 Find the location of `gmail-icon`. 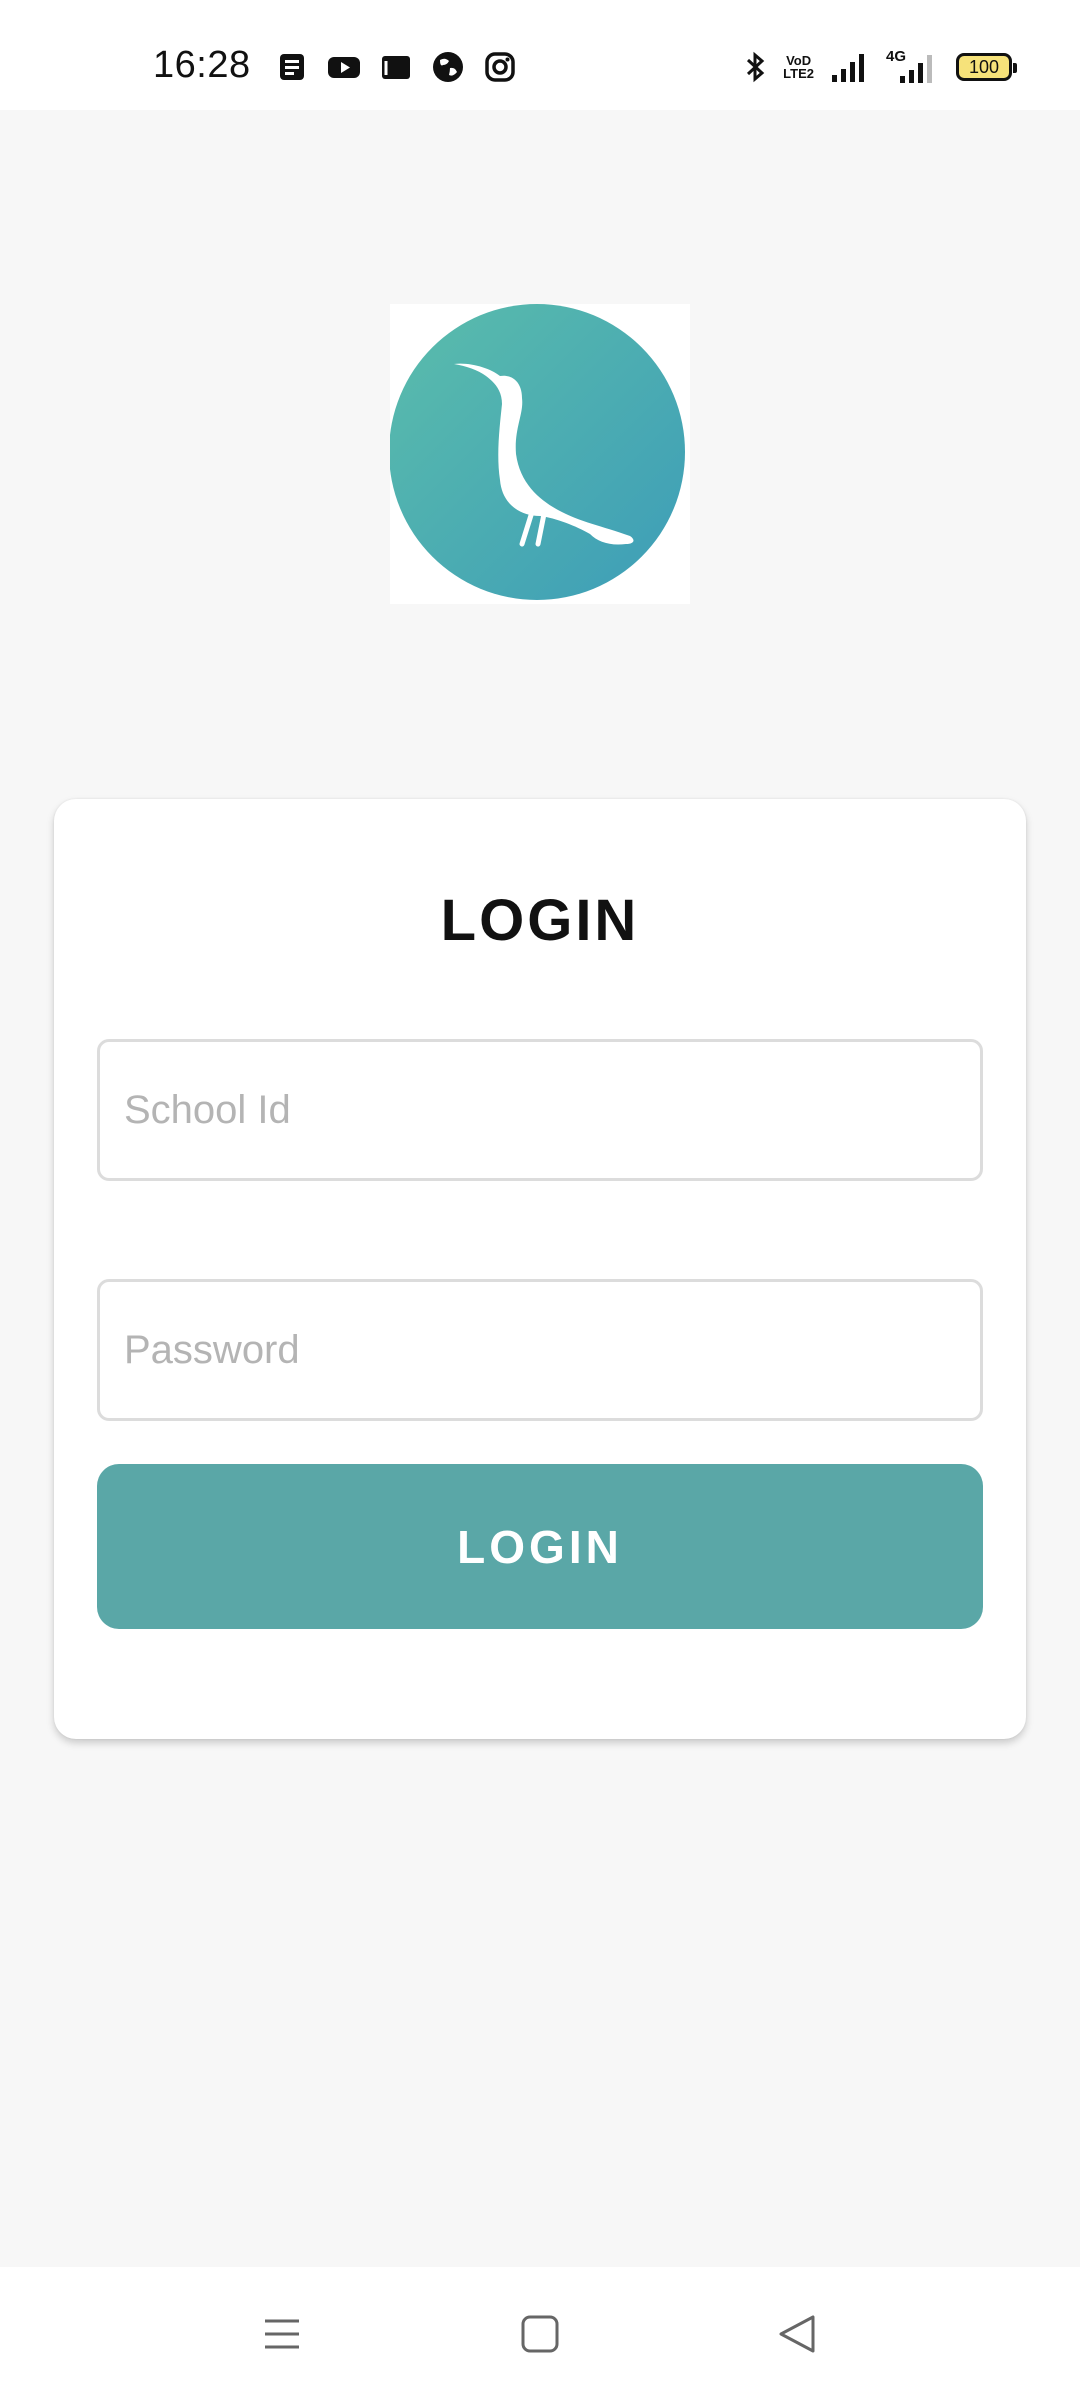

gmail-icon is located at coordinates (396, 67).